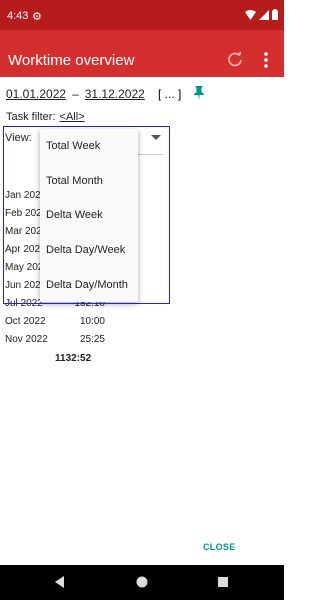  I want to click on navigation-bar, so click(142, 582).